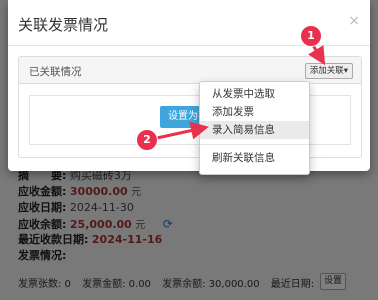 This screenshot has height=300, width=378. What do you see at coordinates (254, 112) in the screenshot?
I see `menu-item-add-invoice: 添加发票` at bounding box center [254, 112].